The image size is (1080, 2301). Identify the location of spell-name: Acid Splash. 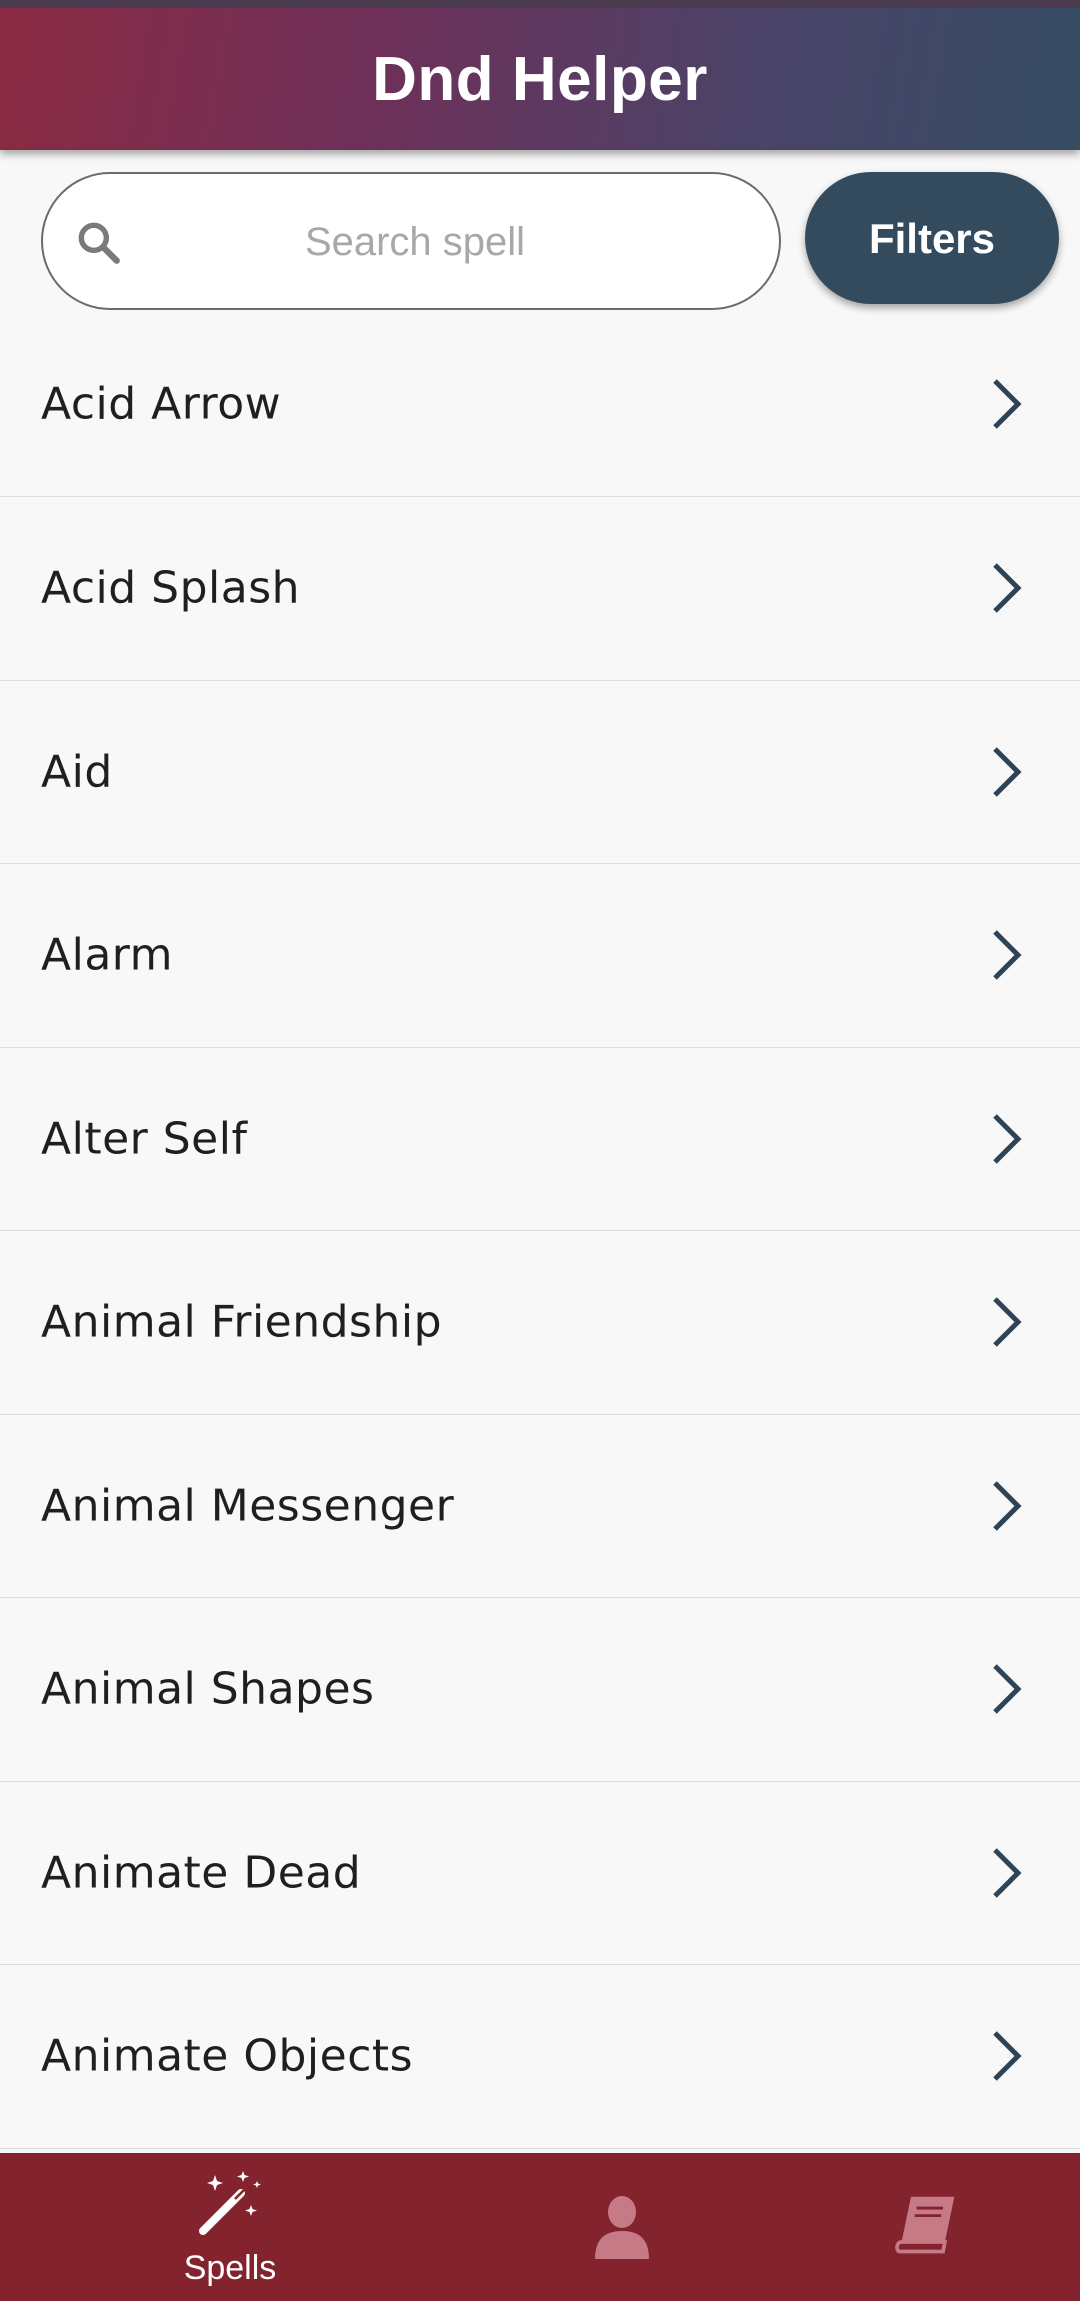
(171, 588).